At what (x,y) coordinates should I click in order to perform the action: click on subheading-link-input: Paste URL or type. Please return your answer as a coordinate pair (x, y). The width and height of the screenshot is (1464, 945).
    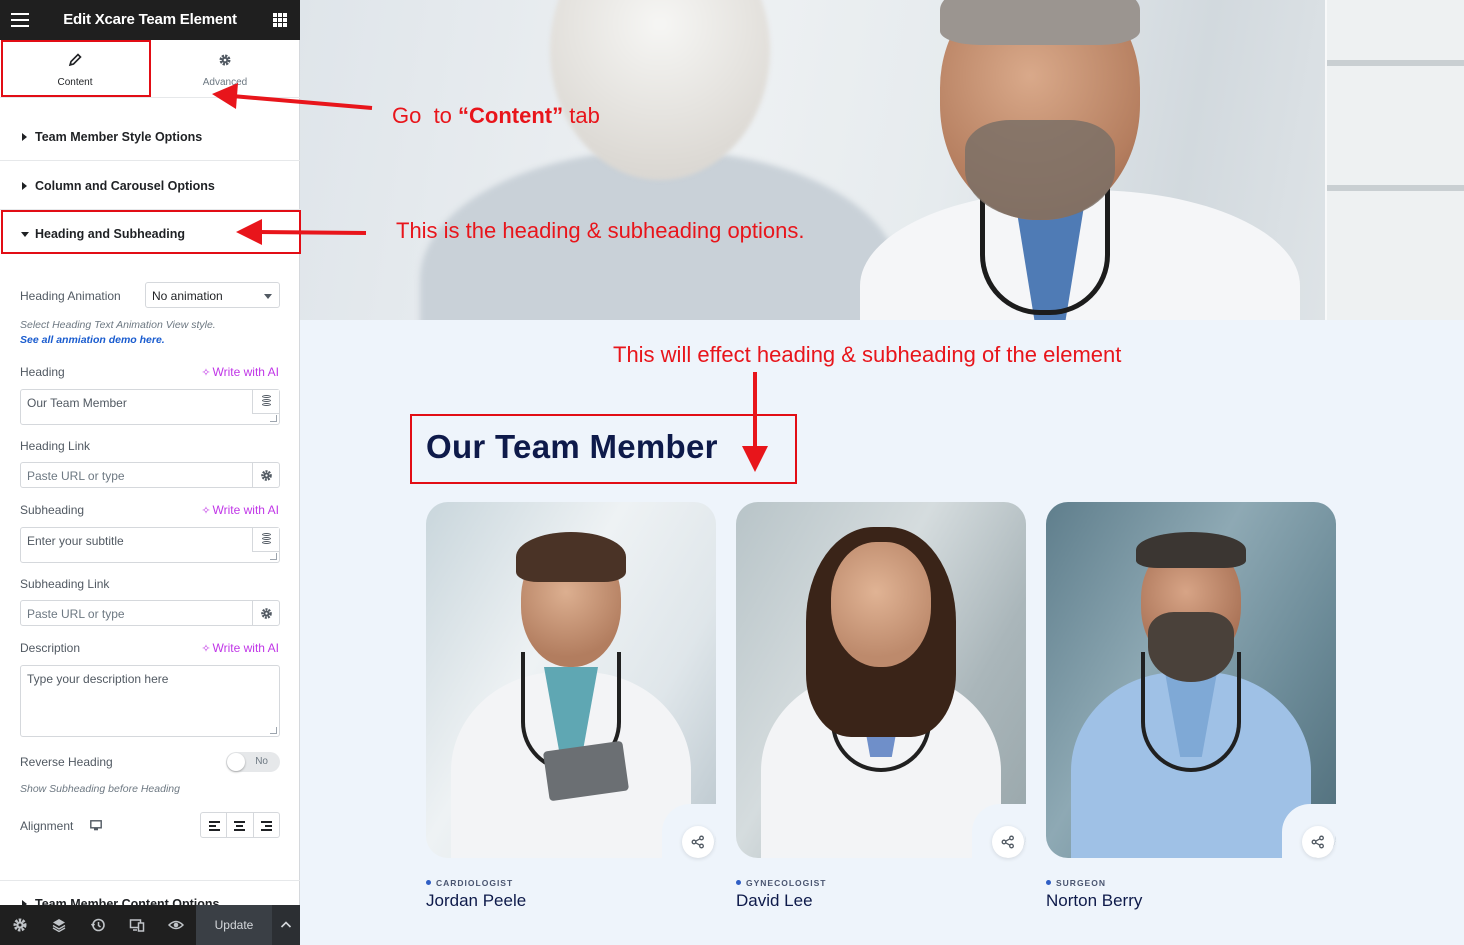
    Looking at the image, I should click on (136, 613).